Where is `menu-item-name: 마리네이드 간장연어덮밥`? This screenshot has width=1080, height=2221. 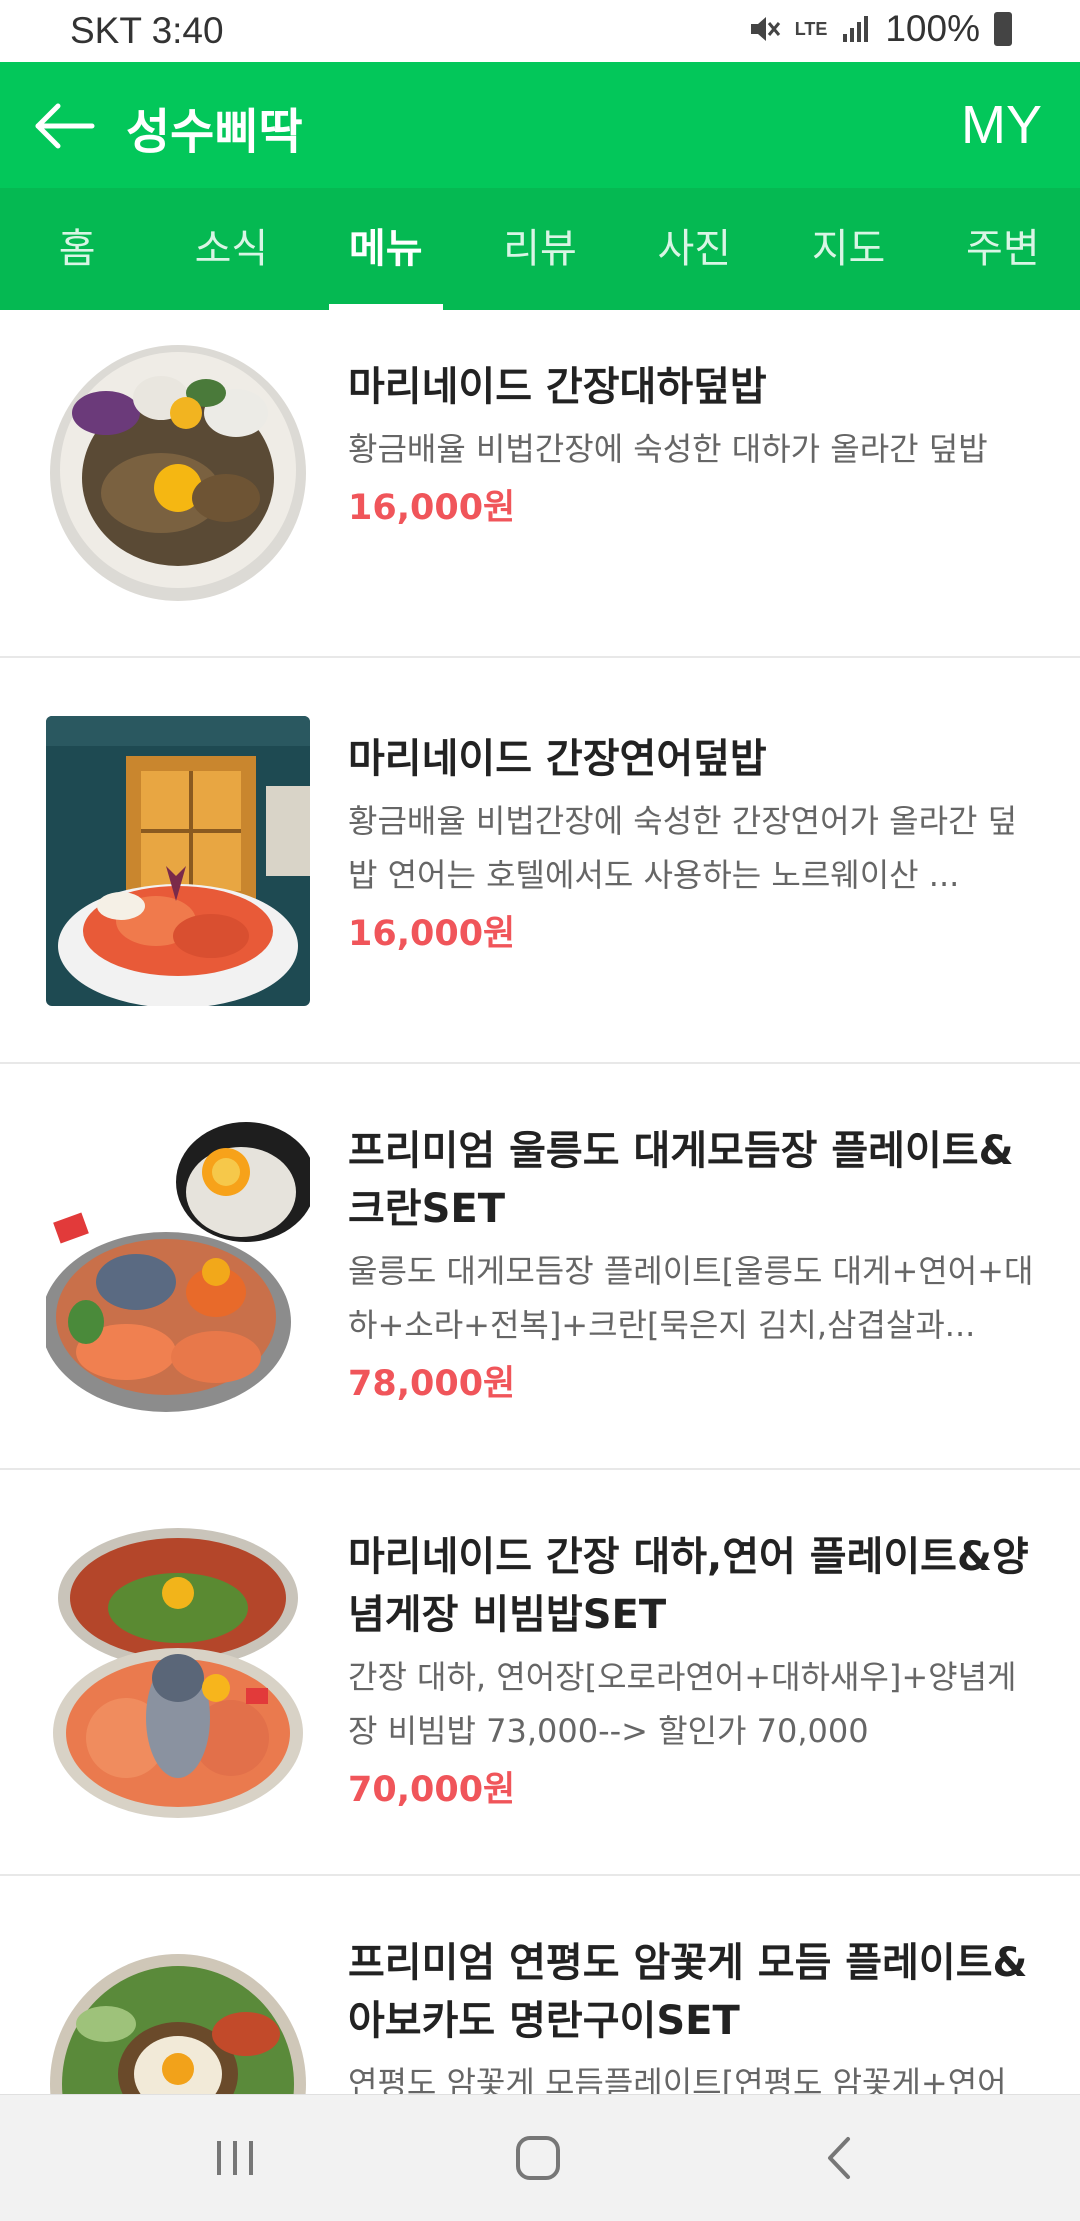
menu-item-name: 마리네이드 간장연어덮밥 is located at coordinates (557, 759).